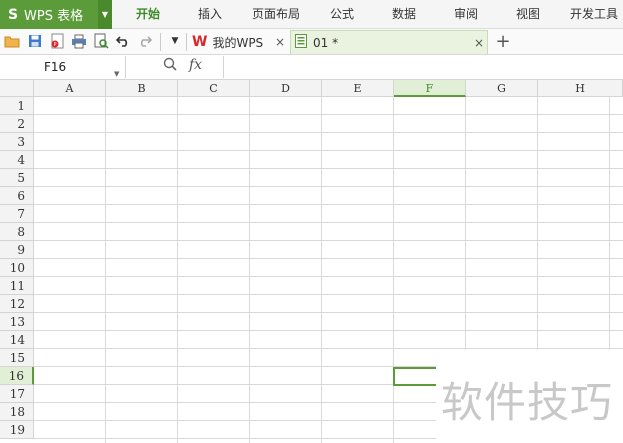 This screenshot has width=623, height=443. I want to click on column-header-c: C, so click(214, 88).